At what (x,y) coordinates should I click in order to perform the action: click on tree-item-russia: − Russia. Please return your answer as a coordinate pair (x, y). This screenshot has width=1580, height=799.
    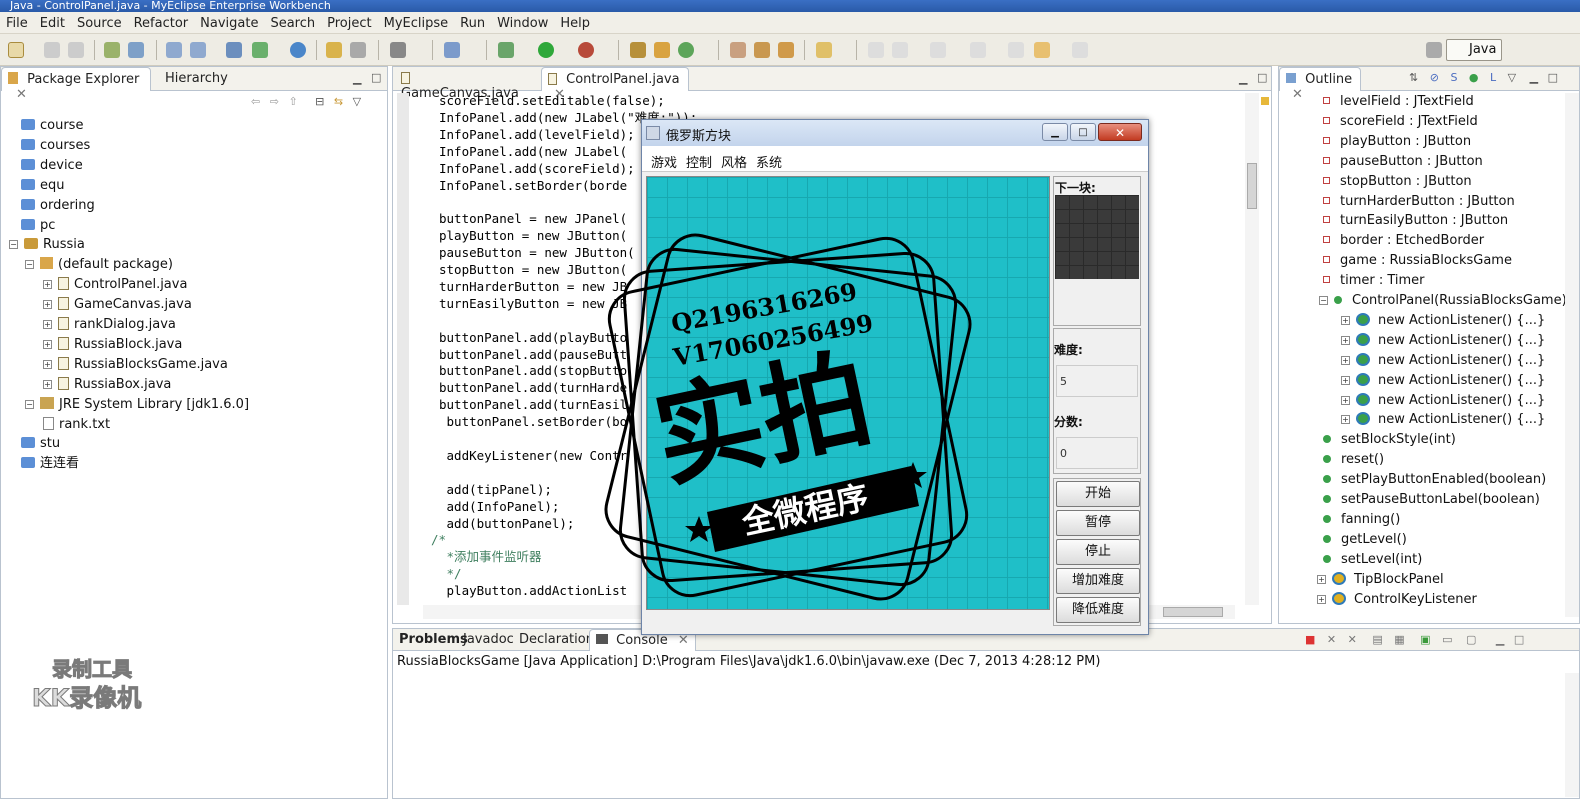
    Looking at the image, I should click on (47, 245).